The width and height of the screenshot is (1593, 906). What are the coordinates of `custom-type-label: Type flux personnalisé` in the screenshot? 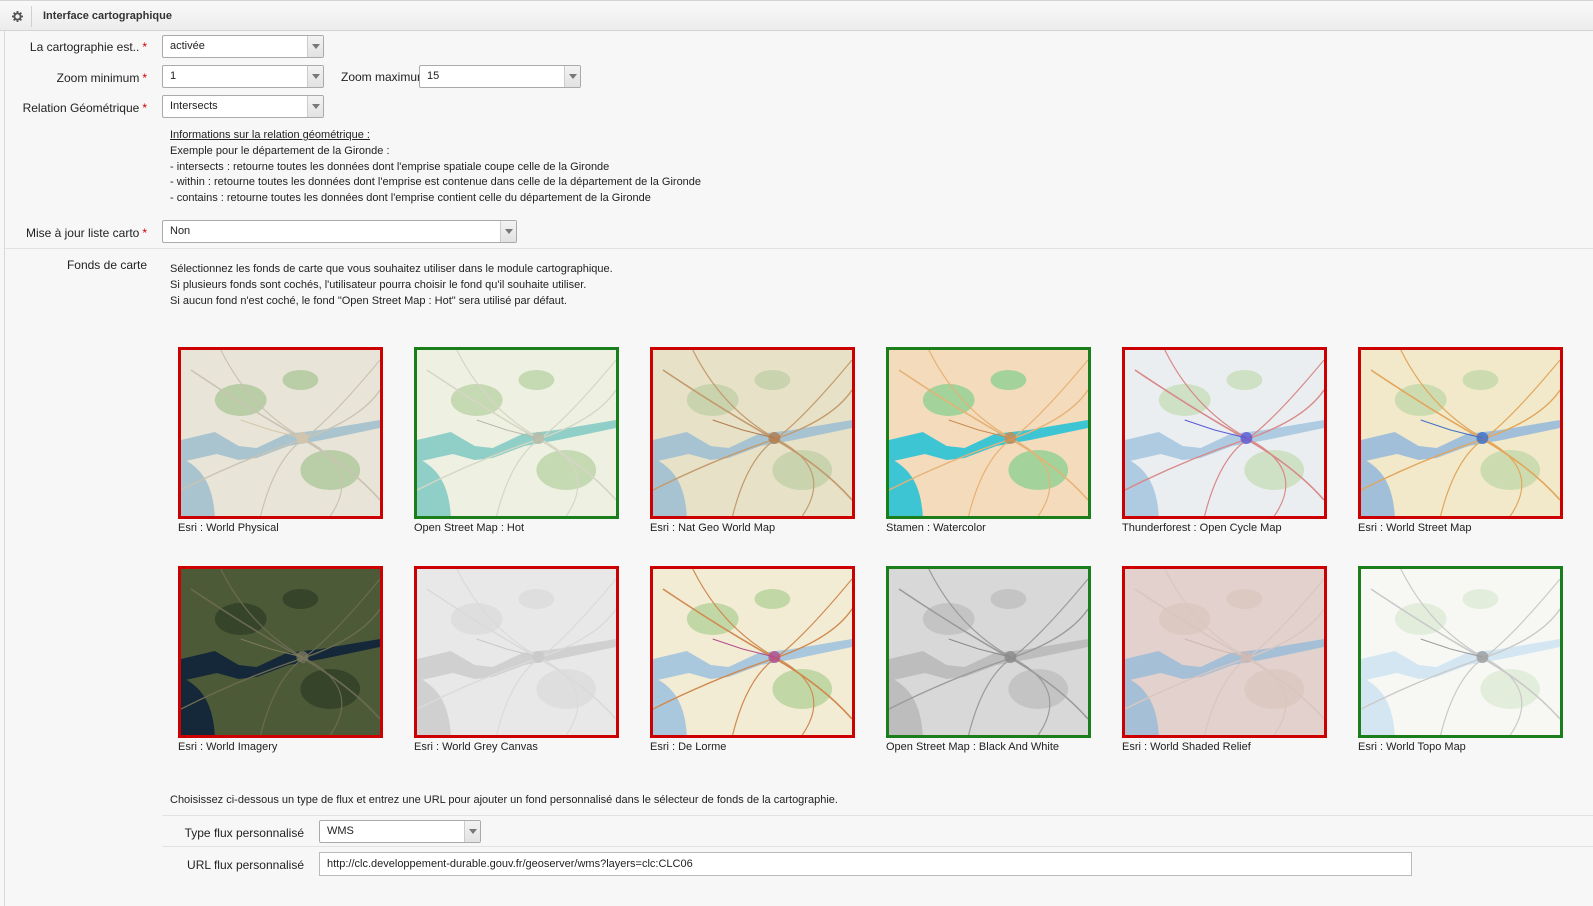 It's located at (244, 833).